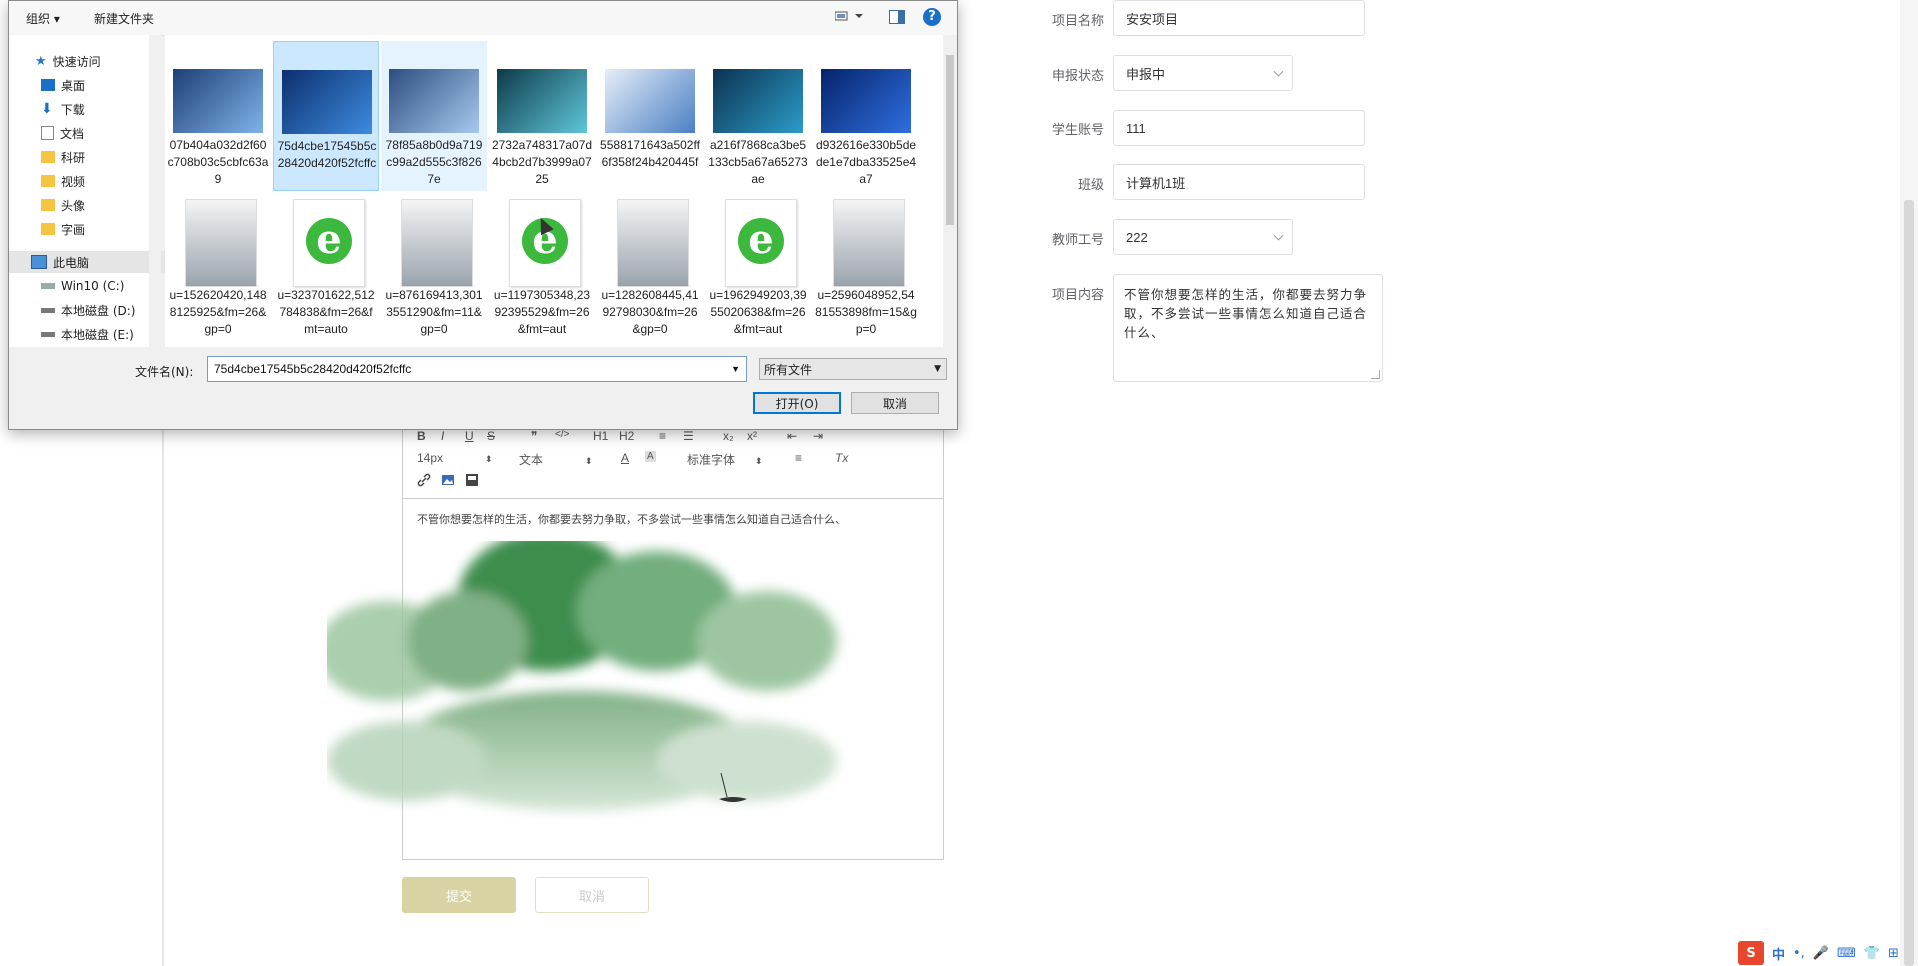 The image size is (1918, 966). What do you see at coordinates (326, 116) in the screenshot?
I see `file-item: 75d4cbe17545b5c28420d420f52fcffc` at bounding box center [326, 116].